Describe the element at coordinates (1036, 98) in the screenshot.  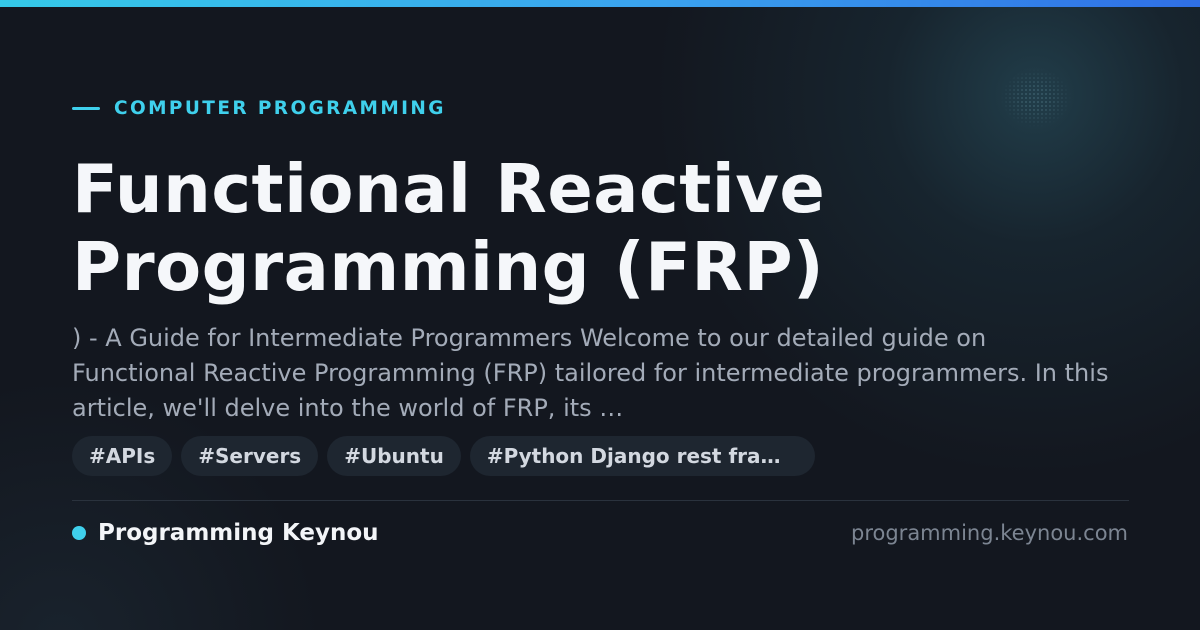
I see `dot-pattern-decoration` at that location.